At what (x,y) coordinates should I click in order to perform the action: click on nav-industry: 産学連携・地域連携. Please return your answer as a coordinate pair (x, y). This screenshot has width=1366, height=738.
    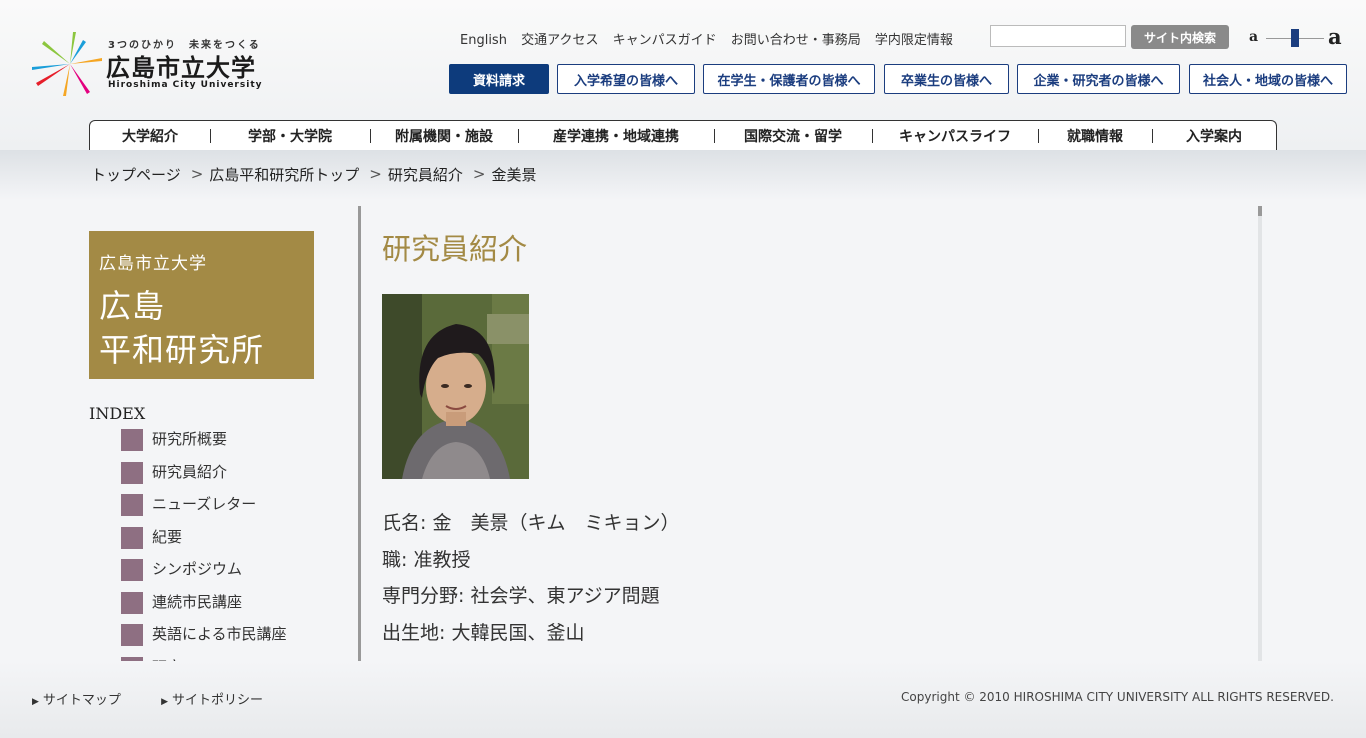
    Looking at the image, I should click on (616, 136).